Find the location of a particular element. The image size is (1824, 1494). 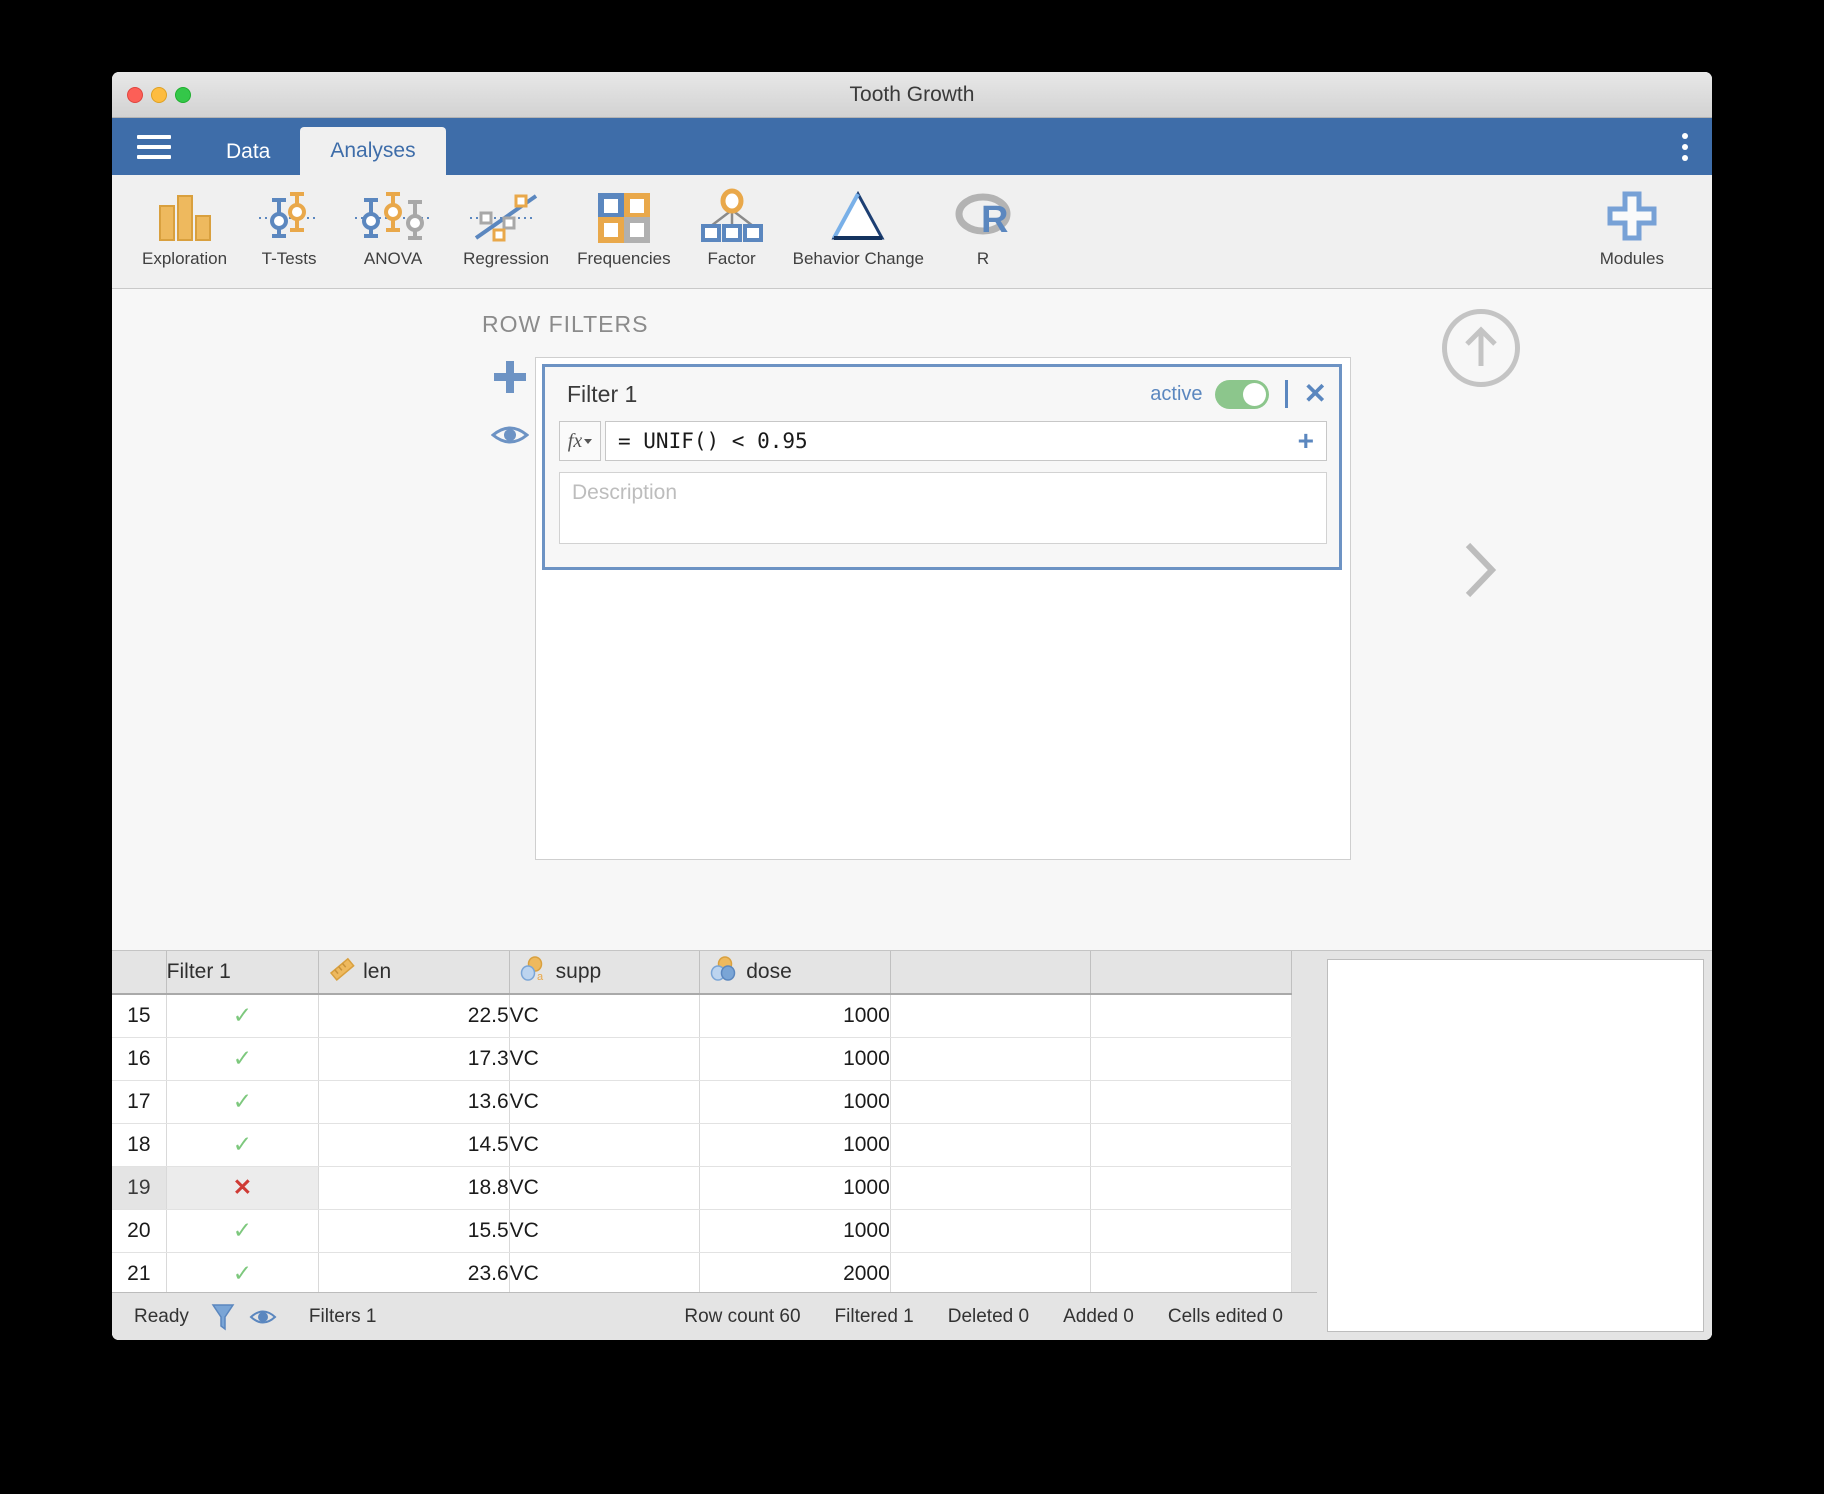

table-row: 15 ✓ 22.5 VC 1000 is located at coordinates (702, 1016).